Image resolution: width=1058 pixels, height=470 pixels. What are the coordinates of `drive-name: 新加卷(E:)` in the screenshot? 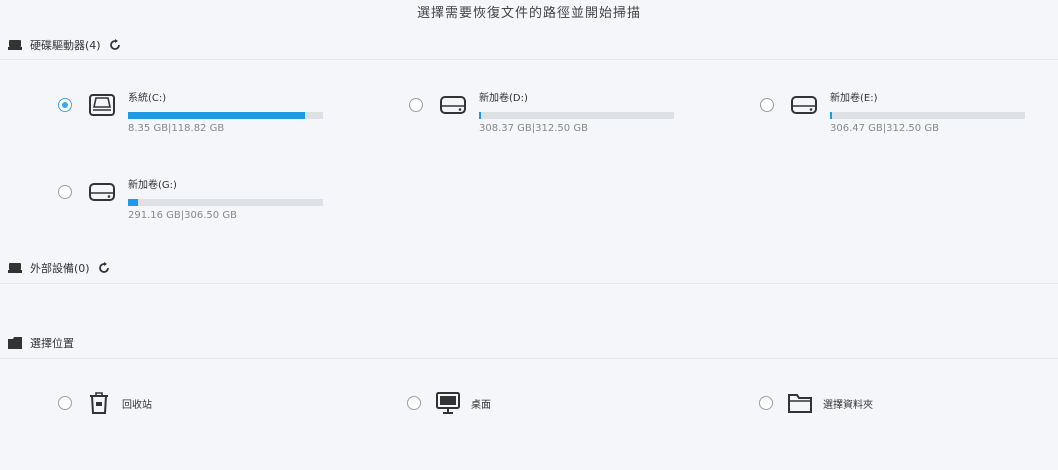 It's located at (854, 98).